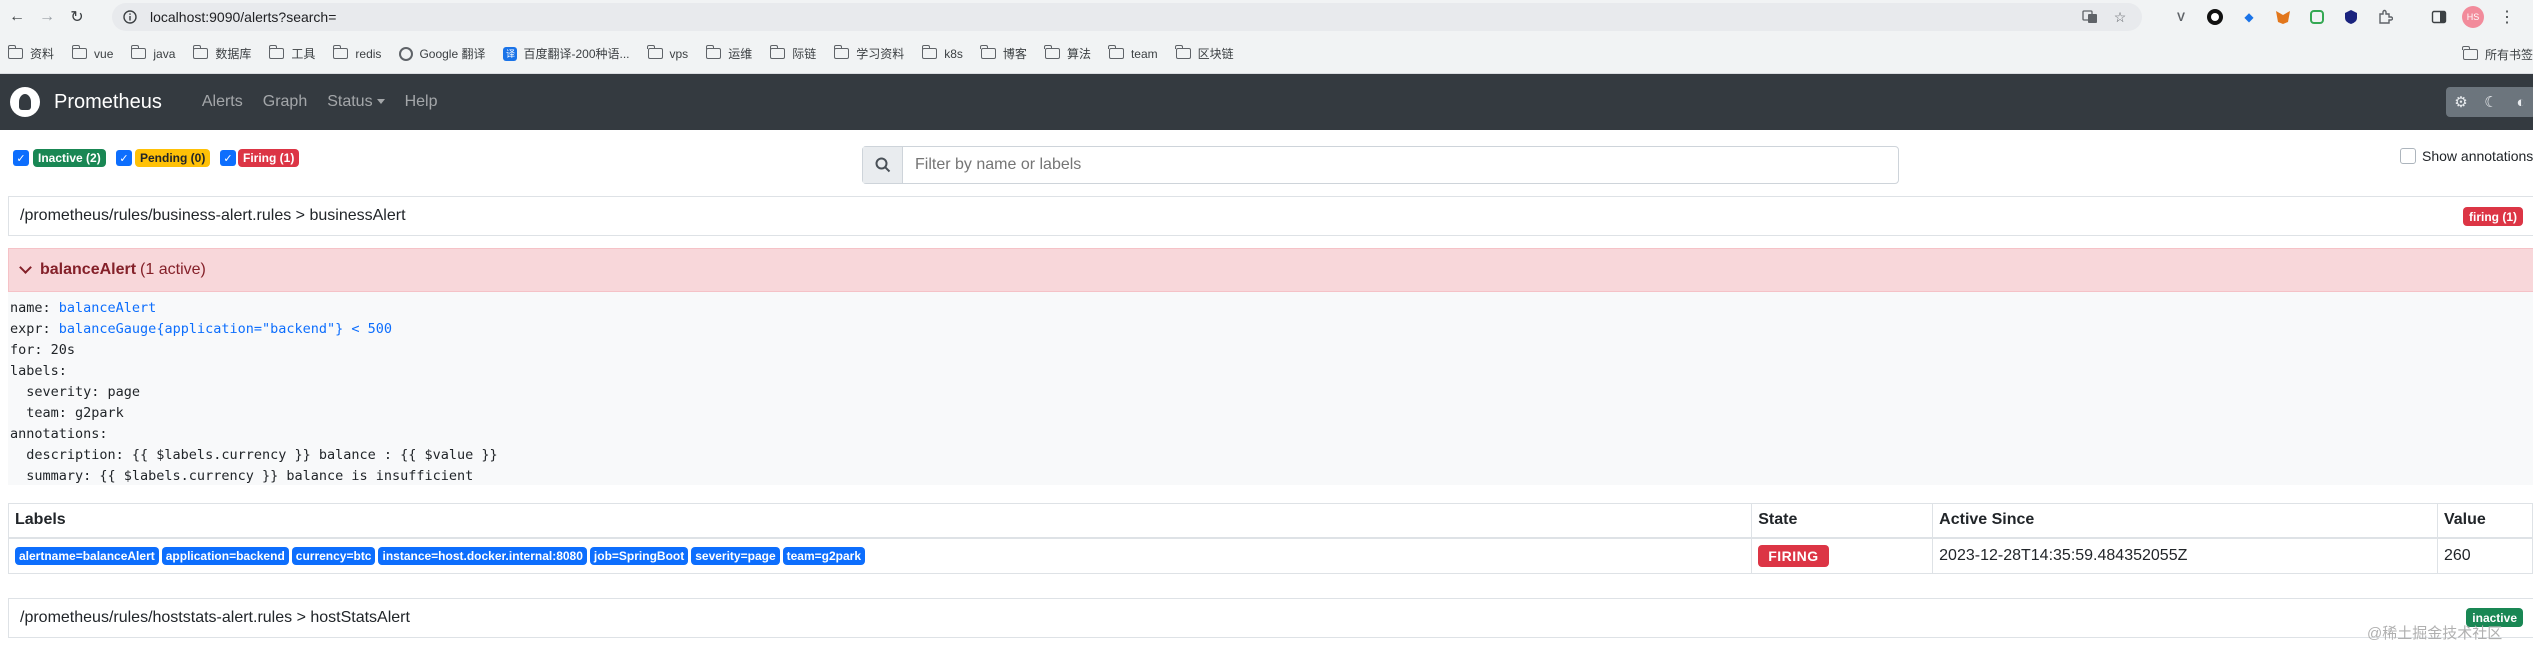 Image resolution: width=2533 pixels, height=650 pixels. Describe the element at coordinates (406, 53) in the screenshot. I see `globe-icon` at that location.